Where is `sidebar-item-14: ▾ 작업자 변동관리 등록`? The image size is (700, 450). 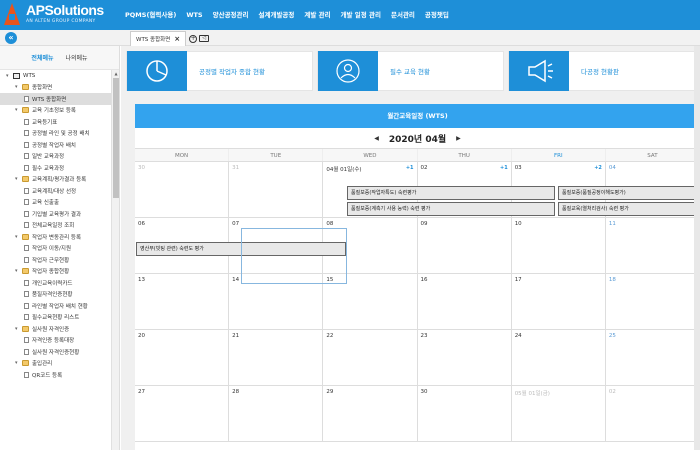 sidebar-item-14: ▾ 작업자 변동관리 등록 is located at coordinates (56, 237).